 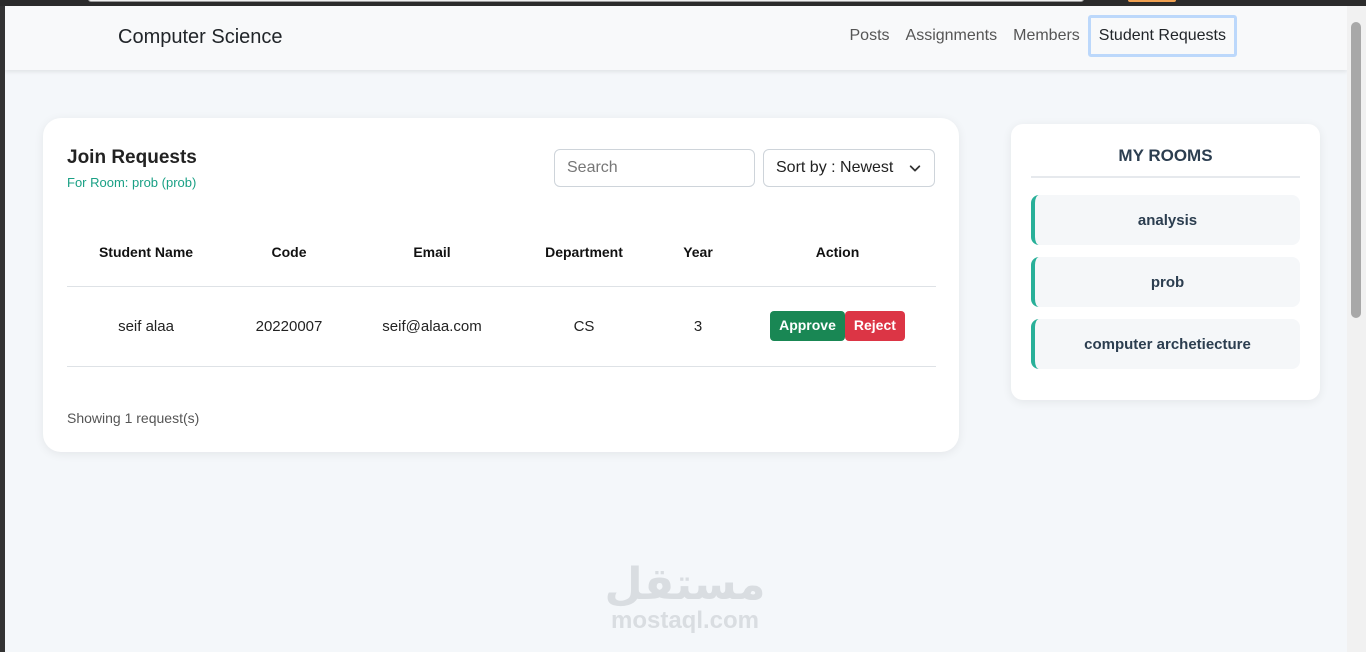 What do you see at coordinates (952, 36) in the screenshot?
I see `nav-link-assignments: Assignments` at bounding box center [952, 36].